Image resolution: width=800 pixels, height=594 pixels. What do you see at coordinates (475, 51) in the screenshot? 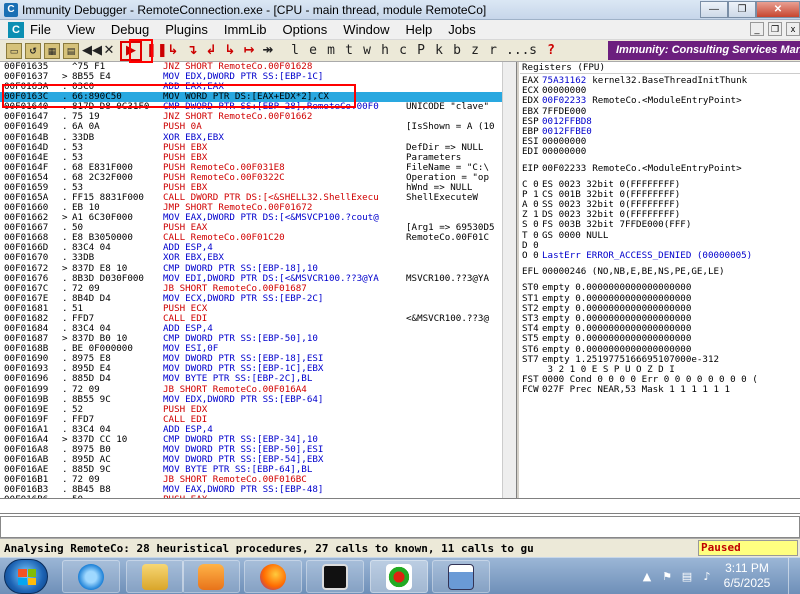
I see `hardware-breakpoints-button: z` at bounding box center [475, 51].